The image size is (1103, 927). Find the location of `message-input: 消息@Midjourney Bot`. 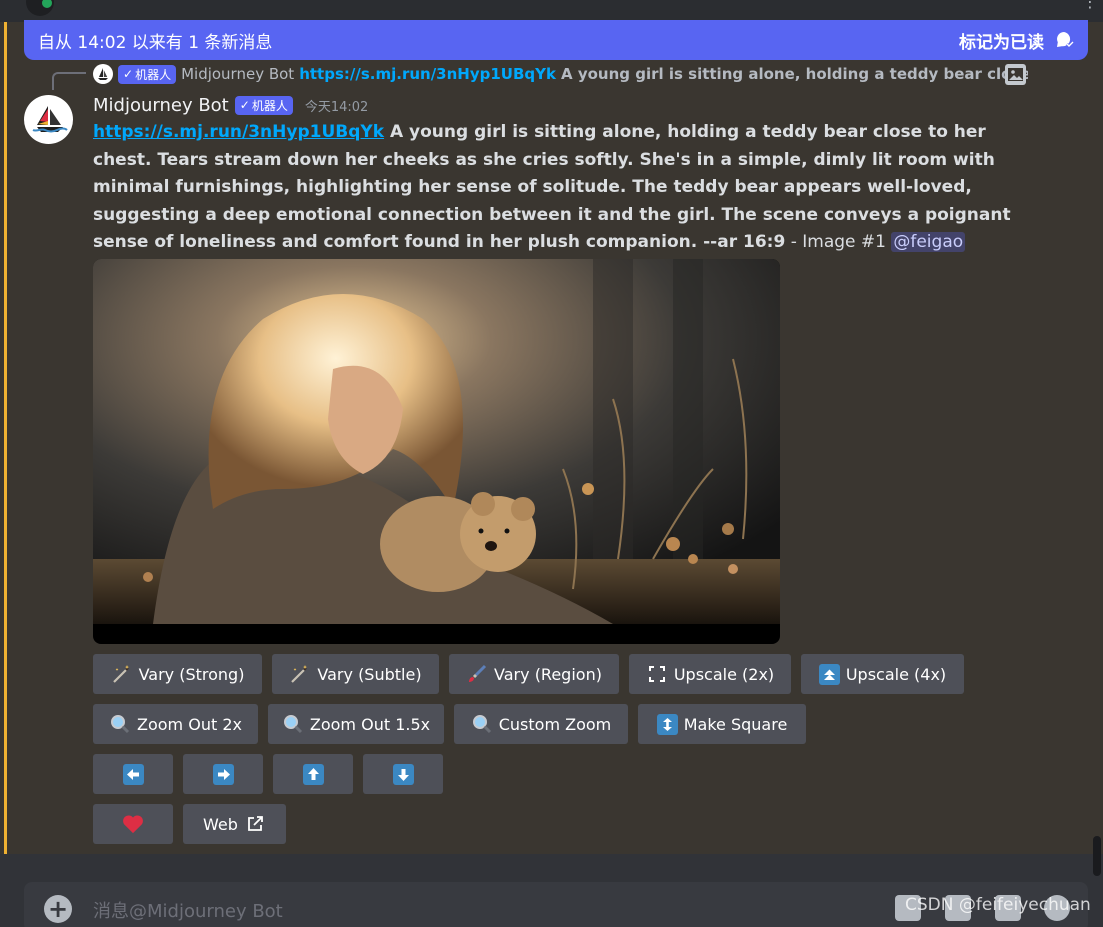

message-input: 消息@Midjourney Bot is located at coordinates (188, 910).